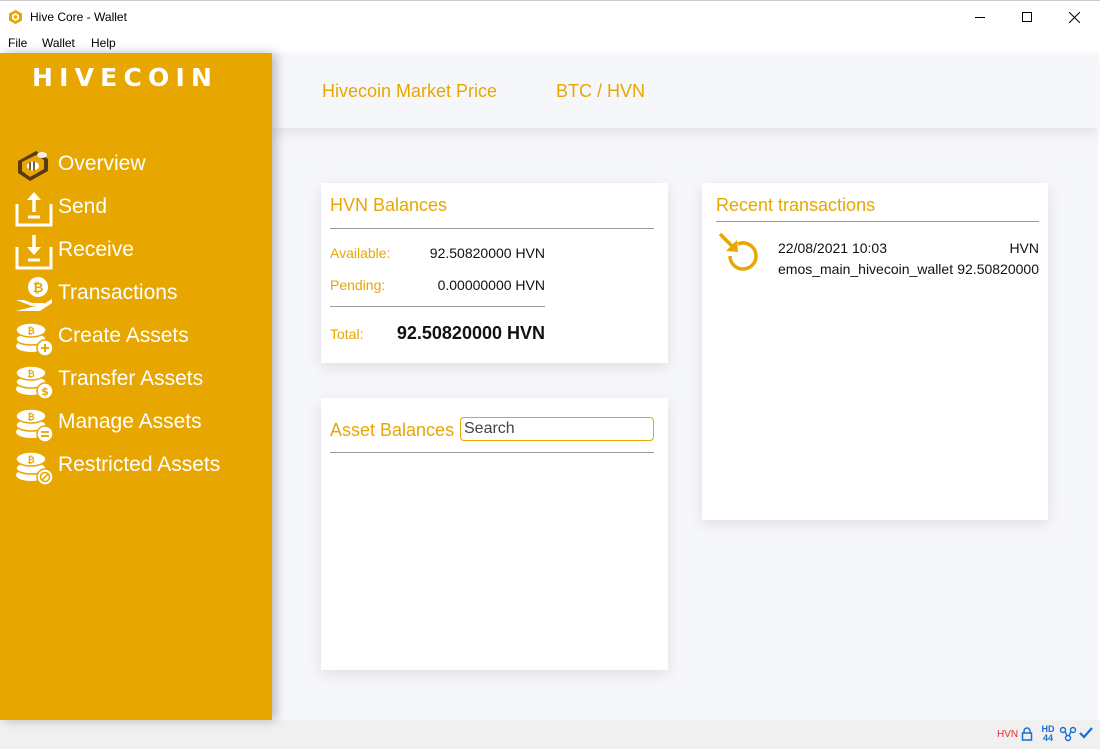 The height and width of the screenshot is (749, 1100). What do you see at coordinates (1047, 738) in the screenshot?
I see `hd-sub-label: 44` at bounding box center [1047, 738].